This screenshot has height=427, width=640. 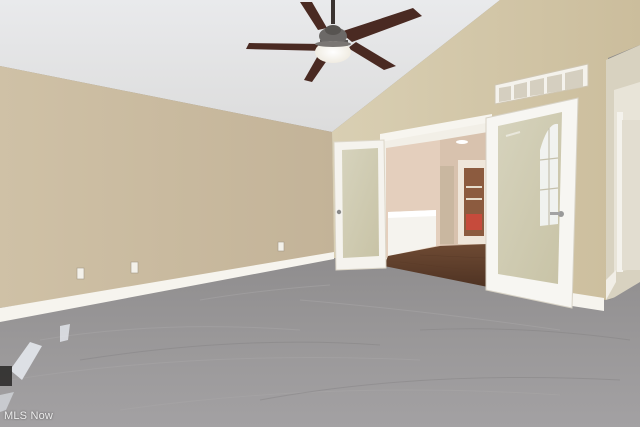 I want to click on french-door-right, so click(x=532, y=203).